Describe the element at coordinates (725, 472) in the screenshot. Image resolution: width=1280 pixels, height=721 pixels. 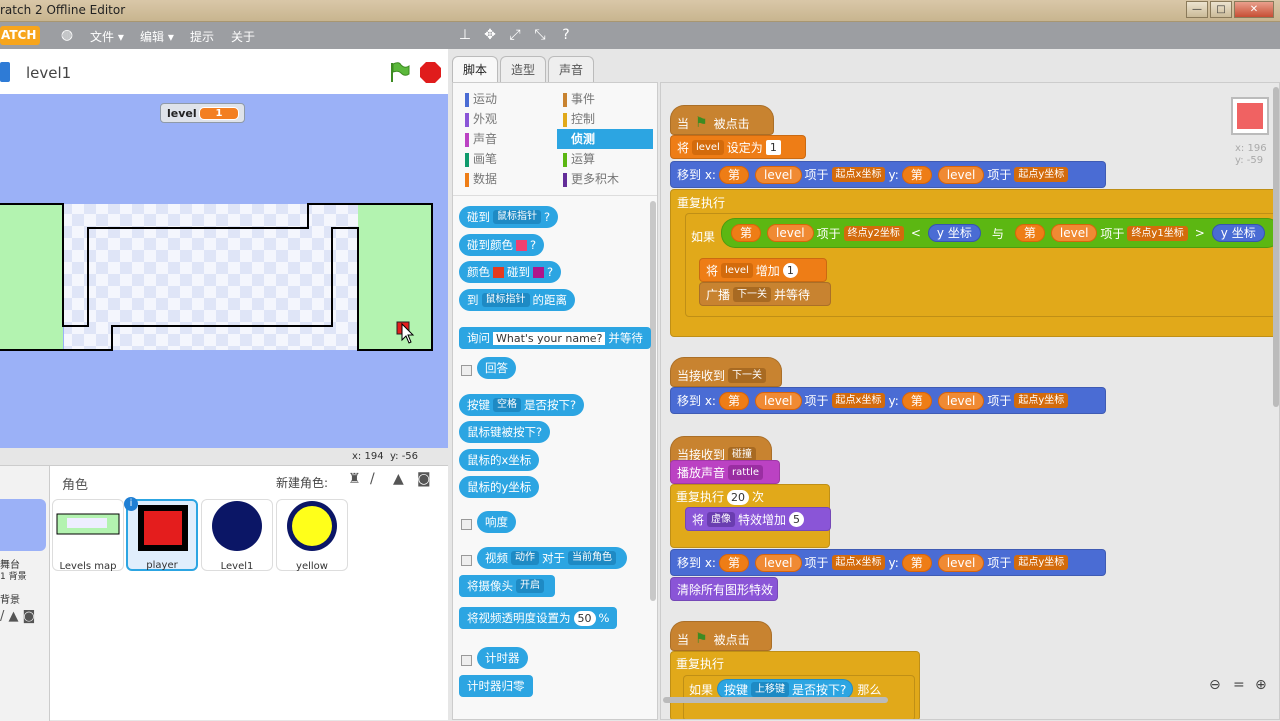
I see `block-play-sound: 播放声音 rattle` at that location.